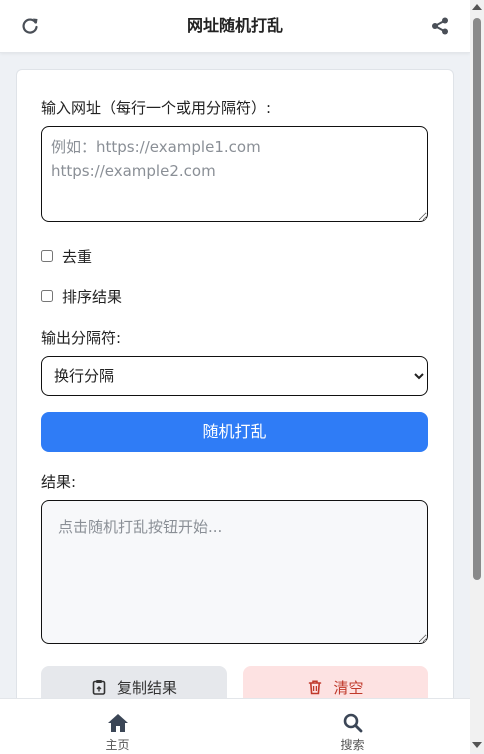 The width and height of the screenshot is (484, 754). What do you see at coordinates (234, 174) in the screenshot?
I see `url-input` at bounding box center [234, 174].